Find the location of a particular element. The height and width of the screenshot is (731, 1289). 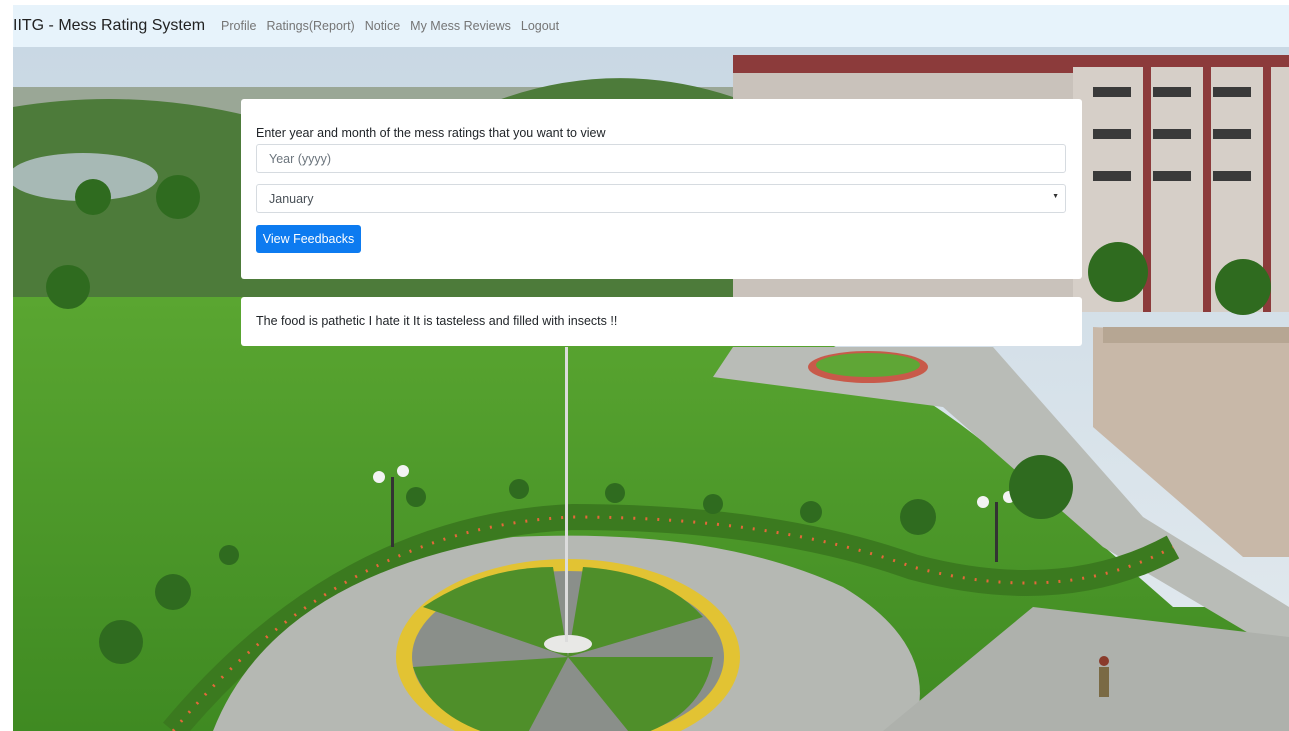

chevron-down-icon: ▼ is located at coordinates (1055, 196).